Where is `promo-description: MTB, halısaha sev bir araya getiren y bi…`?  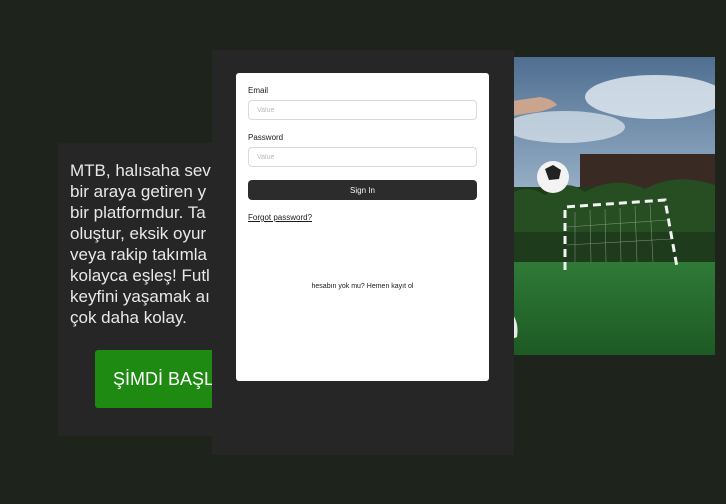 promo-description: MTB, halısaha sev bir araya getiren y bi… is located at coordinates (140, 244).